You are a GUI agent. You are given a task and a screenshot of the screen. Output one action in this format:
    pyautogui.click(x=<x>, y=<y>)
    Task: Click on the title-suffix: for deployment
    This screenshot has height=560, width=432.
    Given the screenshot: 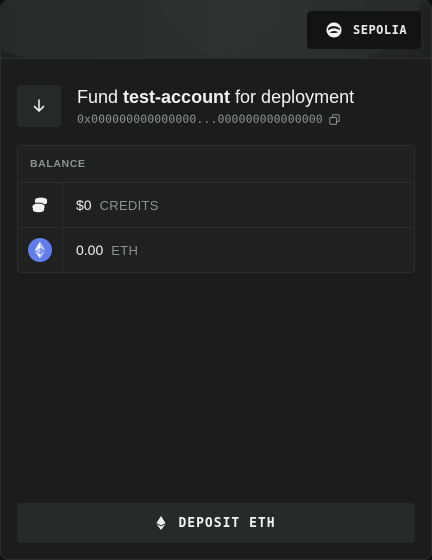 What is the action you would take?
    pyautogui.click(x=292, y=97)
    